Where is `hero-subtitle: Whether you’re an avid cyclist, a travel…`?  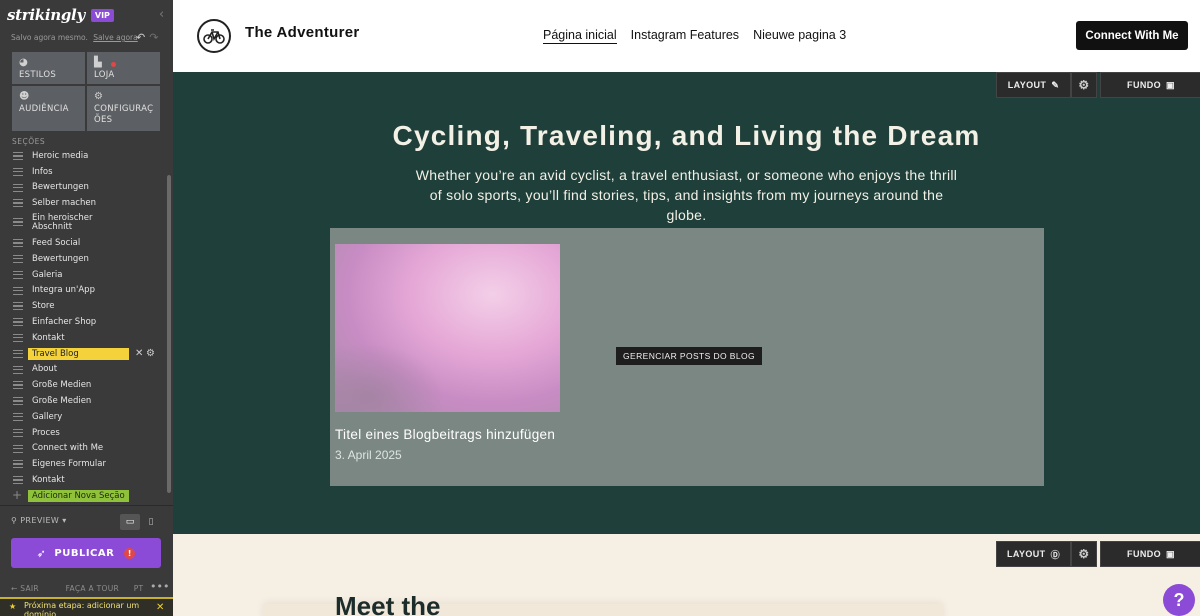
hero-subtitle: Whether you’re an avid cyclist, a travel… is located at coordinates (686, 195).